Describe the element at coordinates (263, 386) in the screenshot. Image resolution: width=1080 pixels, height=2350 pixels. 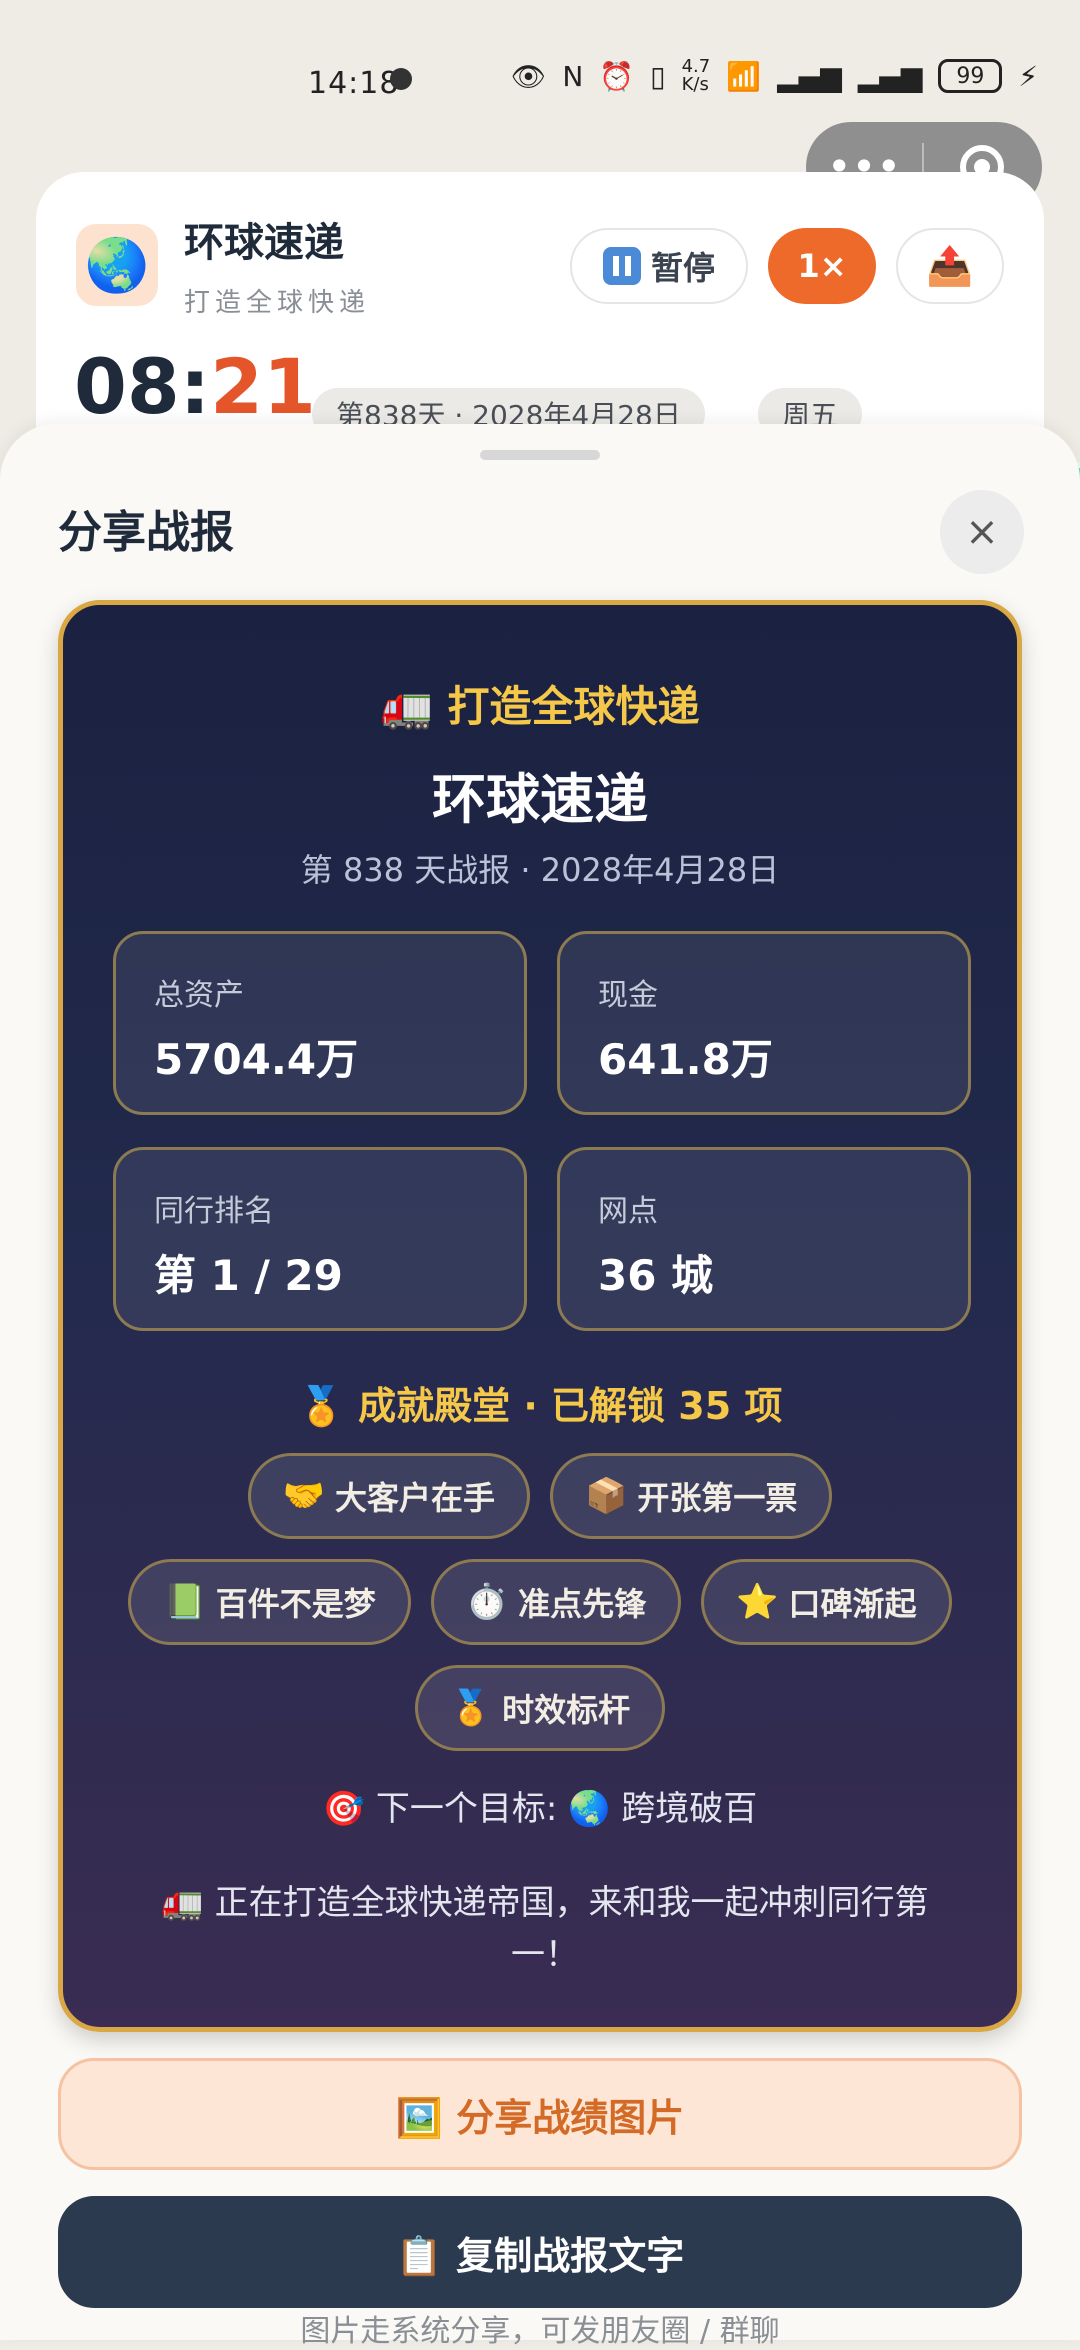
I see `clock-minute: 21` at that location.